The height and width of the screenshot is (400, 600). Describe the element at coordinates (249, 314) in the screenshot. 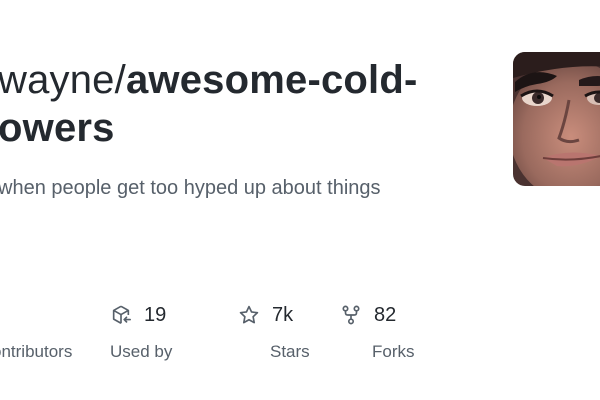

I see `star-icon` at that location.